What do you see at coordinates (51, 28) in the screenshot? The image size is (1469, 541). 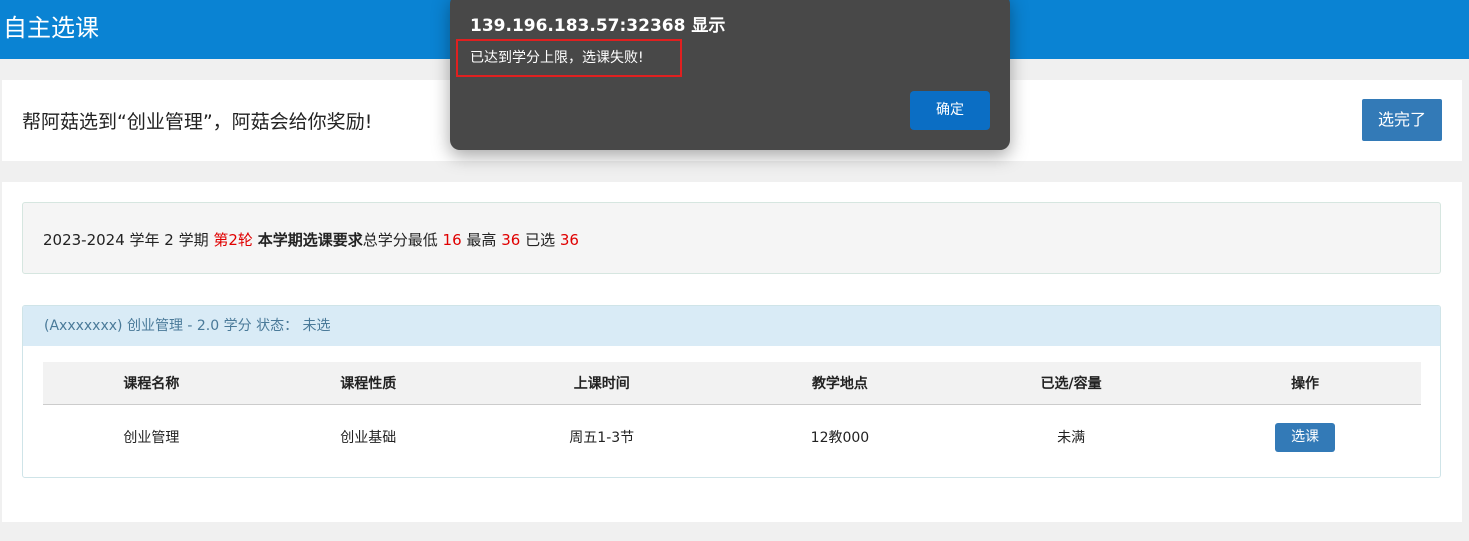 I see `page-title: 自主选课` at bounding box center [51, 28].